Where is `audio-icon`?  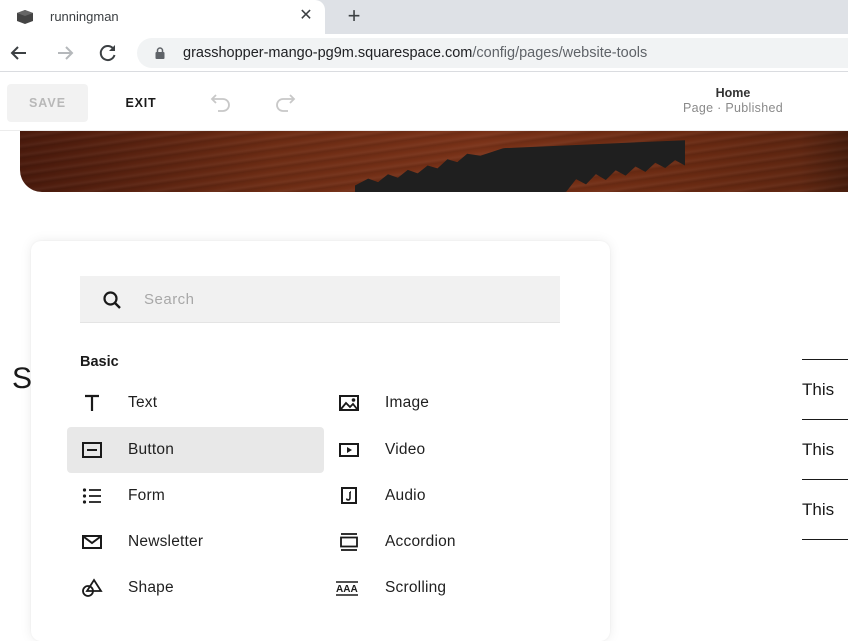 audio-icon is located at coordinates (349, 495).